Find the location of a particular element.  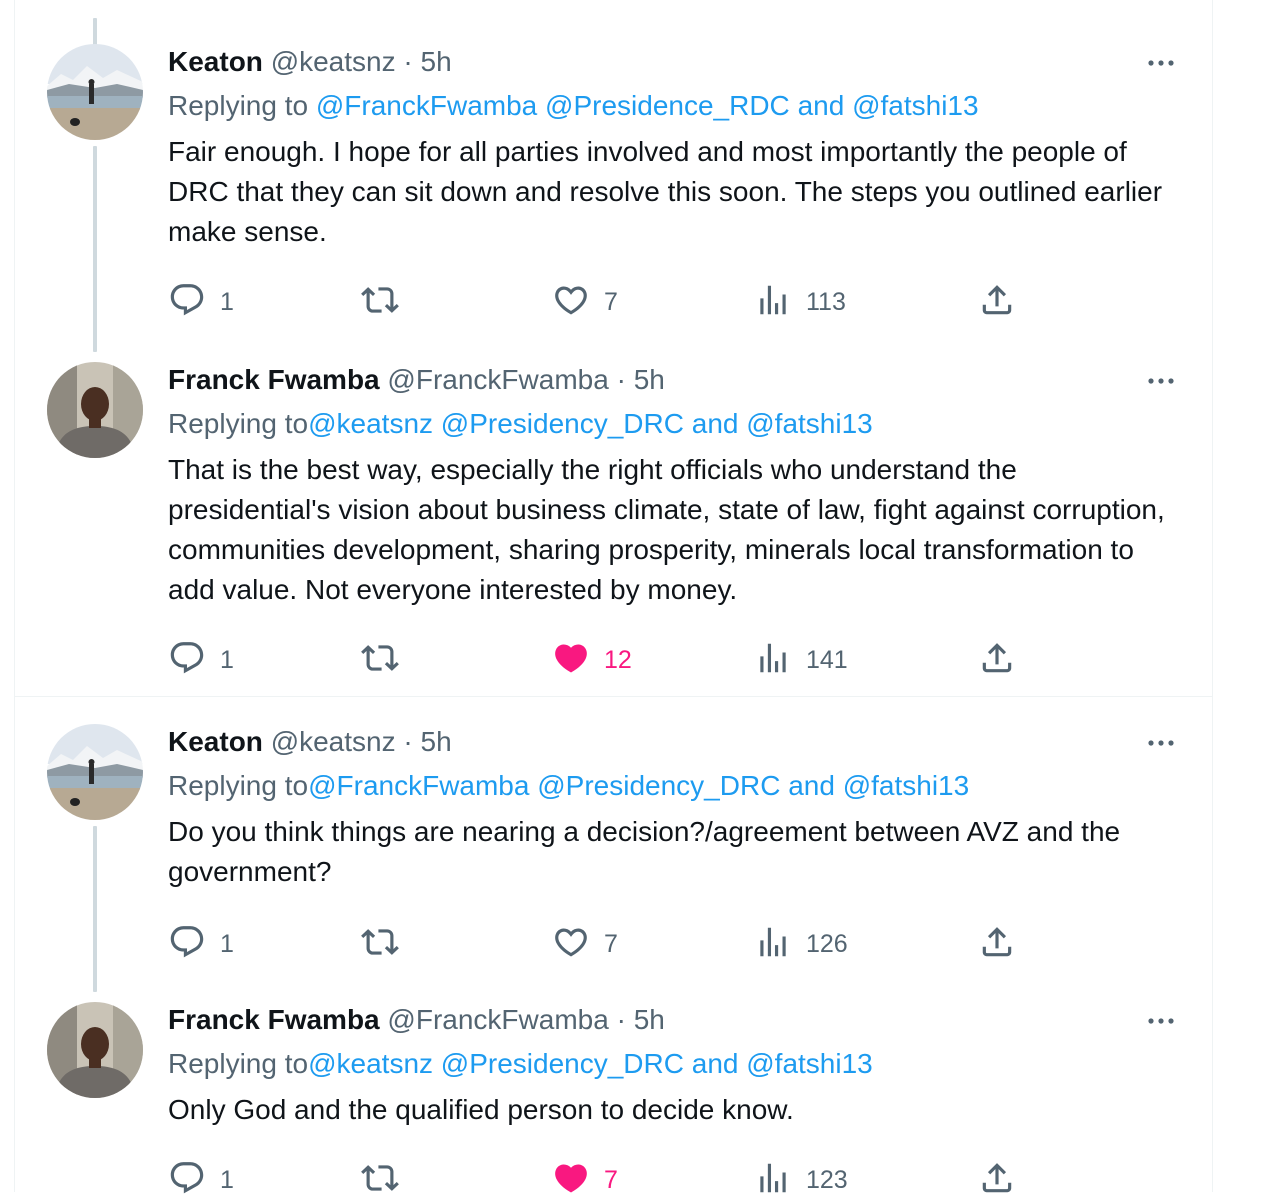

views-button: 113 is located at coordinates (800, 302).